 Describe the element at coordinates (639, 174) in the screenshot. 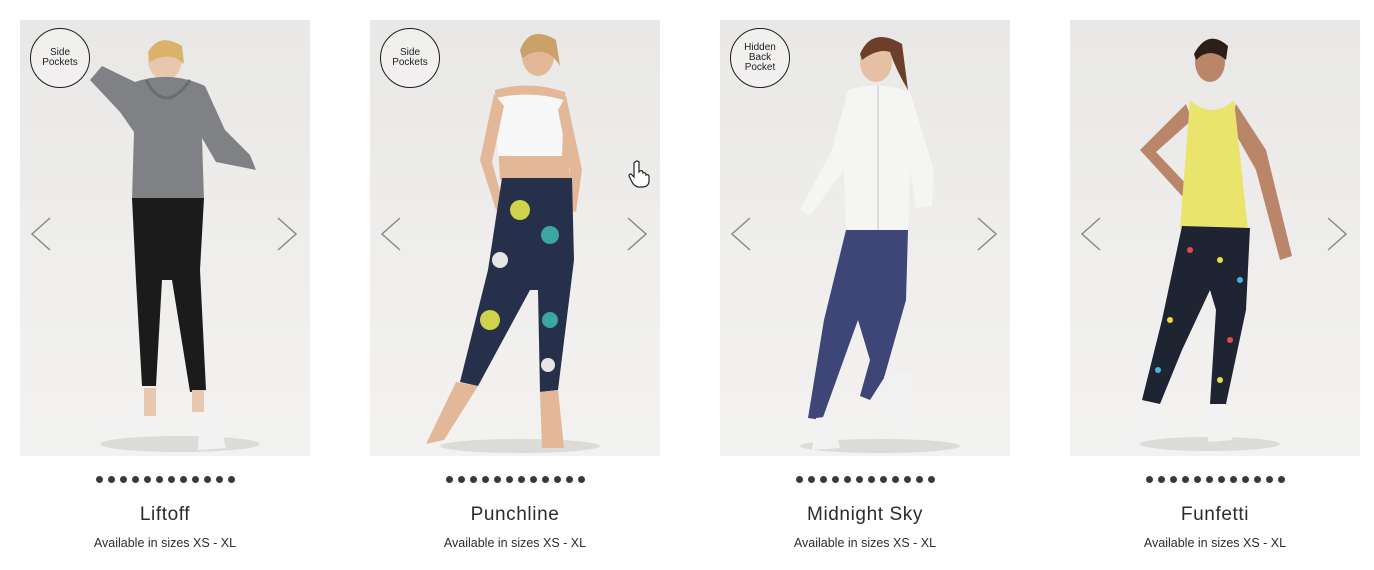

I see `hand-pointer-icon` at that location.